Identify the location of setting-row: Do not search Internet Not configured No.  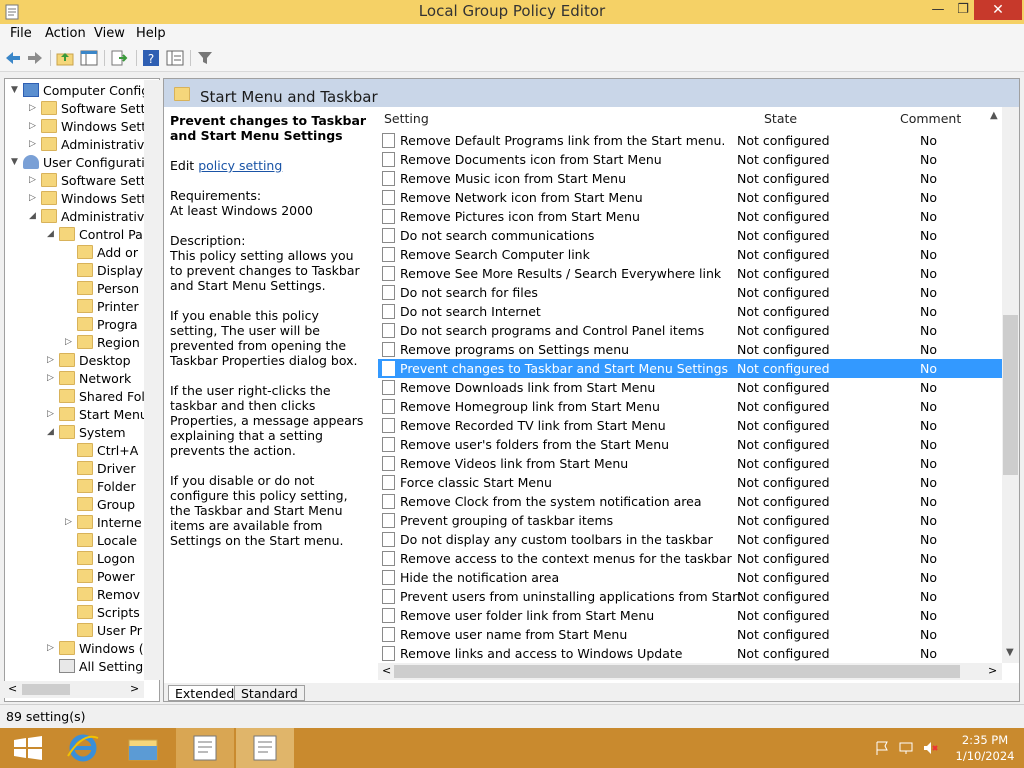
(690, 311).